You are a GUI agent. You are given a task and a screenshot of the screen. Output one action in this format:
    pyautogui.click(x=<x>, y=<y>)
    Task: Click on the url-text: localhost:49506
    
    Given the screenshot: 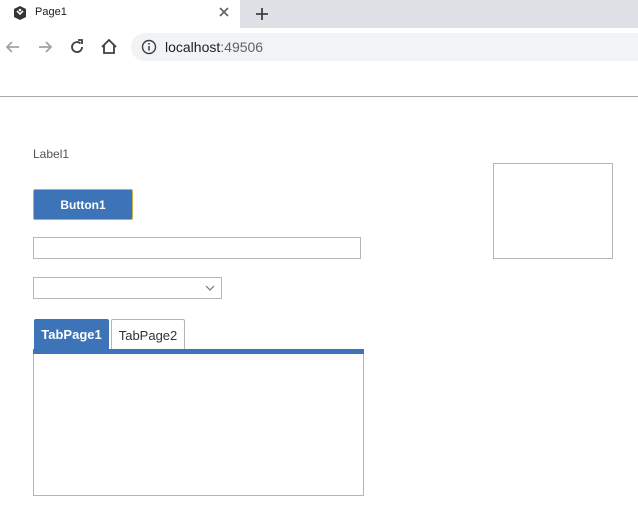 What is the action you would take?
    pyautogui.click(x=214, y=47)
    